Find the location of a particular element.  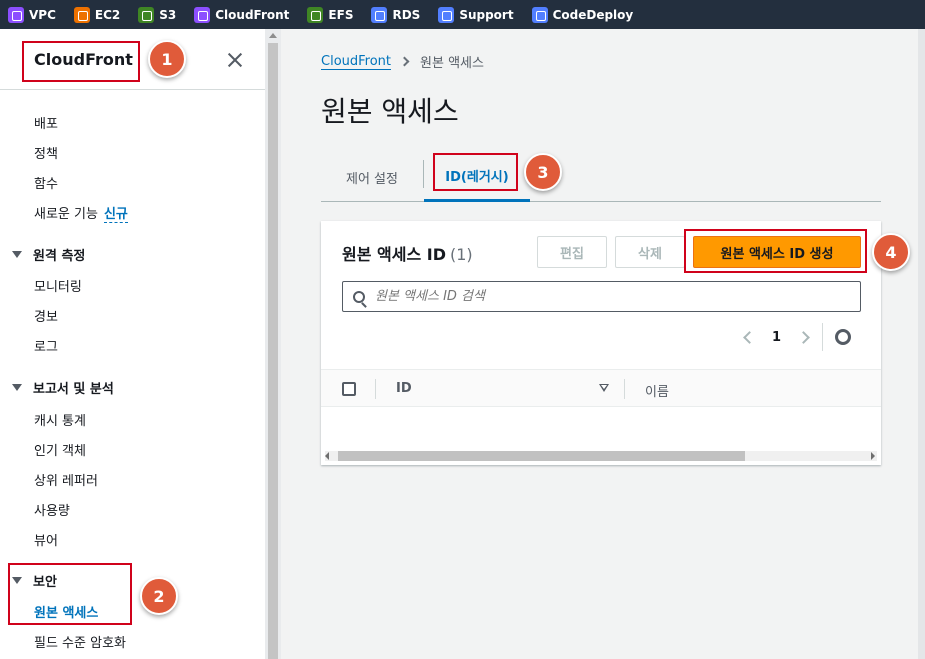

service-label: RDS is located at coordinates (406, 14).